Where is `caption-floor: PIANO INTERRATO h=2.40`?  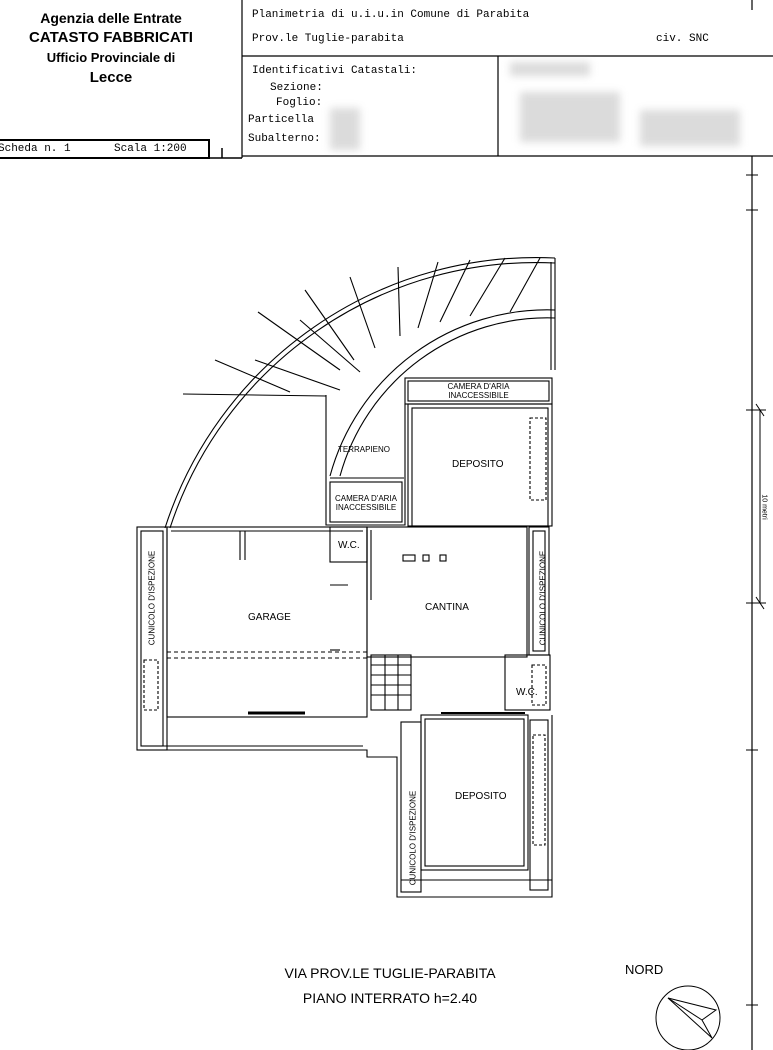
caption-floor: PIANO INTERRATO h=2.40 is located at coordinates (390, 998).